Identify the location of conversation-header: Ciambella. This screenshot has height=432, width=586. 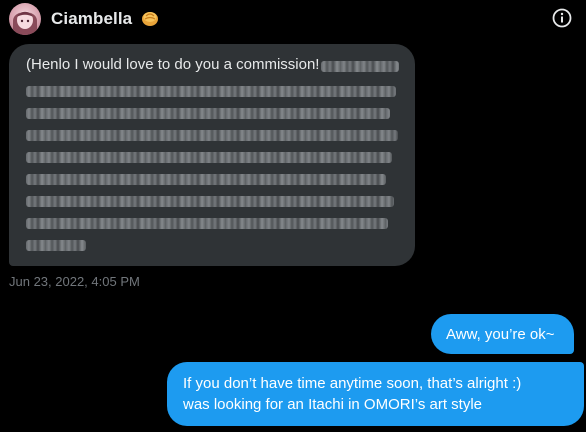
(293, 20).